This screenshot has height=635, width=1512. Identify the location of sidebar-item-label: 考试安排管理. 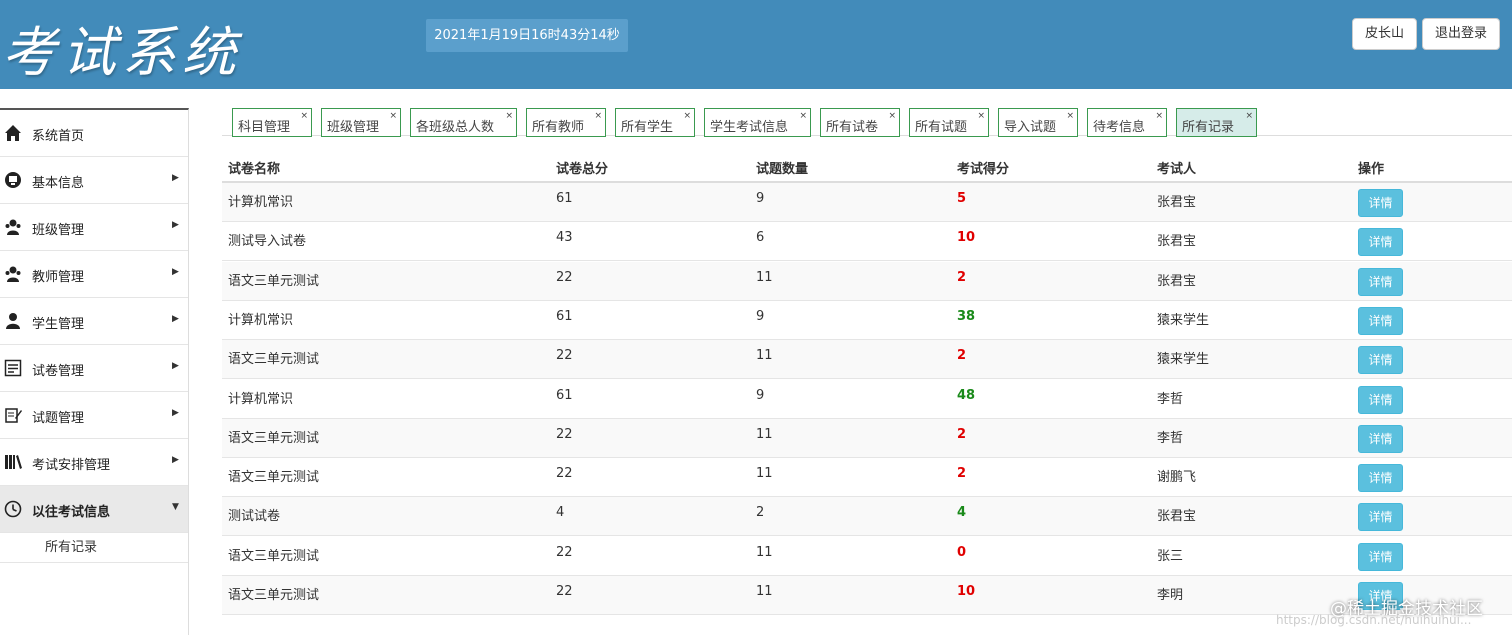
(71, 465).